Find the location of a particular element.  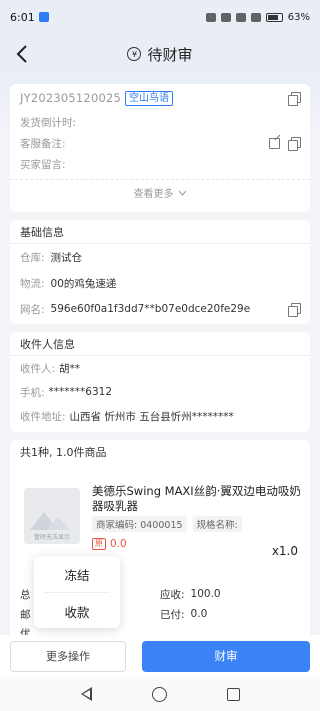

back-button is located at coordinates (22, 54).